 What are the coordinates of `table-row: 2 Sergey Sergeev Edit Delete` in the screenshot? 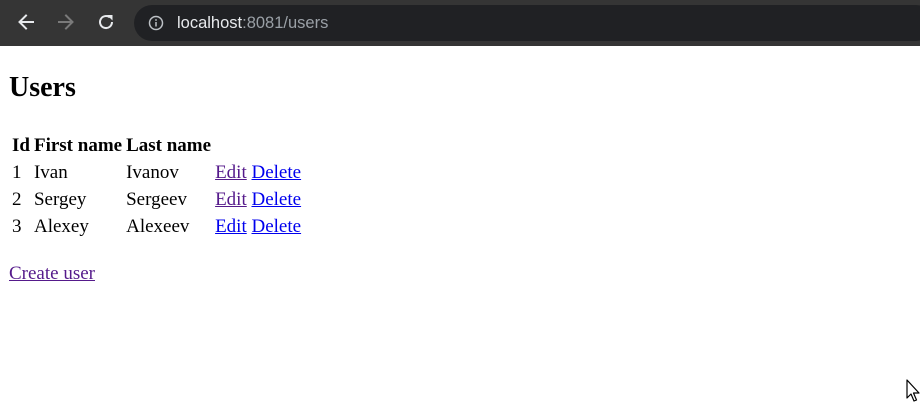 It's located at (156, 199).